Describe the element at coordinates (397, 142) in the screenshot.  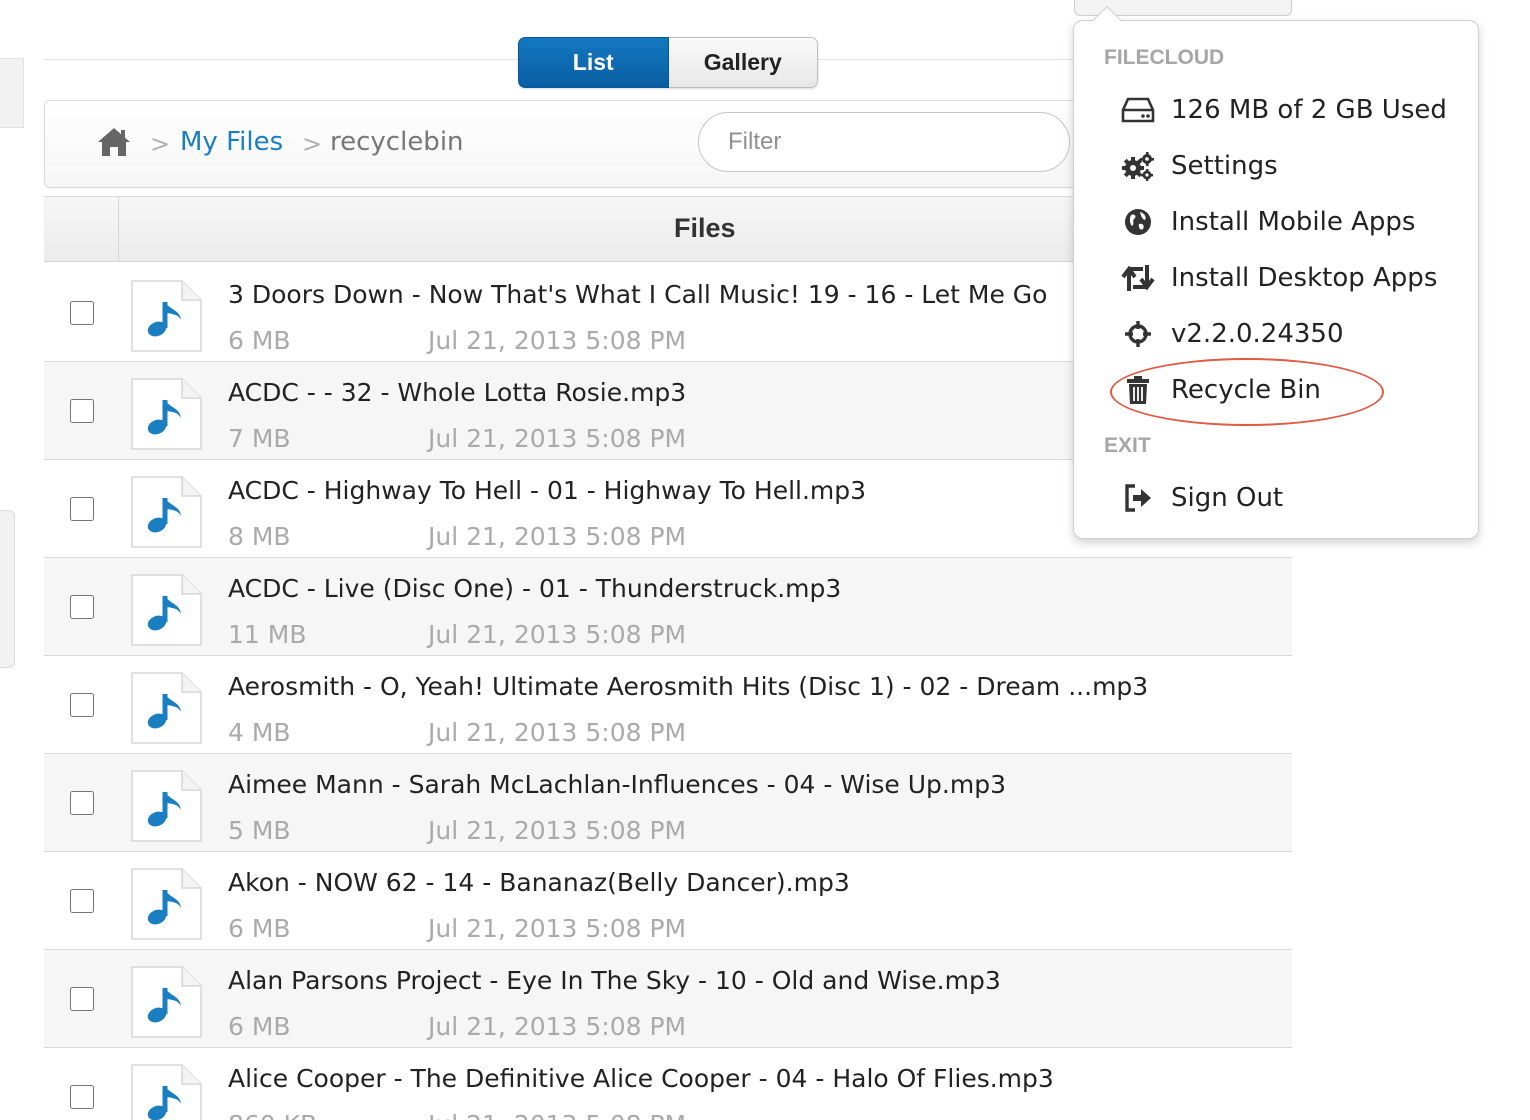
I see `breadcrumb-current-folder: recyclebin` at that location.